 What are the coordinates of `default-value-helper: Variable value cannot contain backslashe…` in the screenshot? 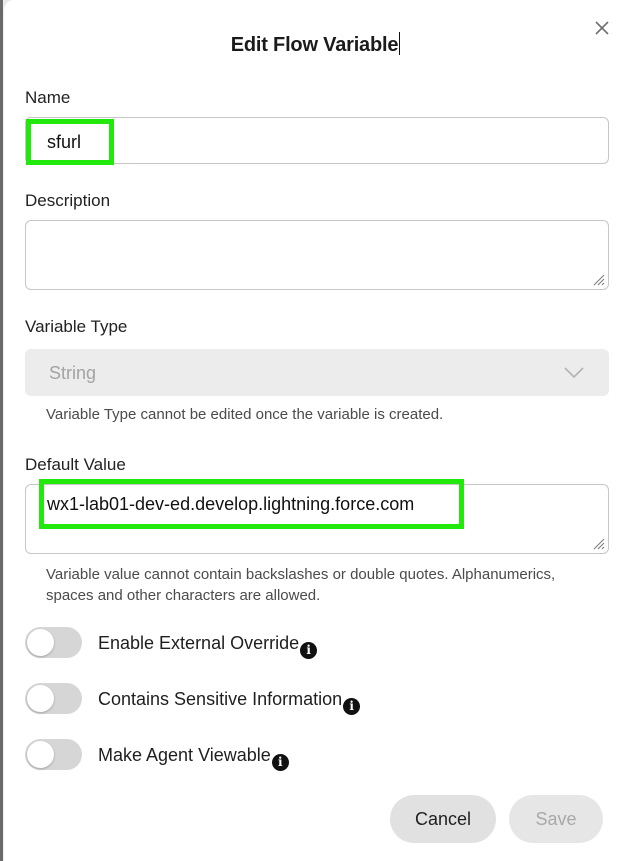 It's located at (301, 585).